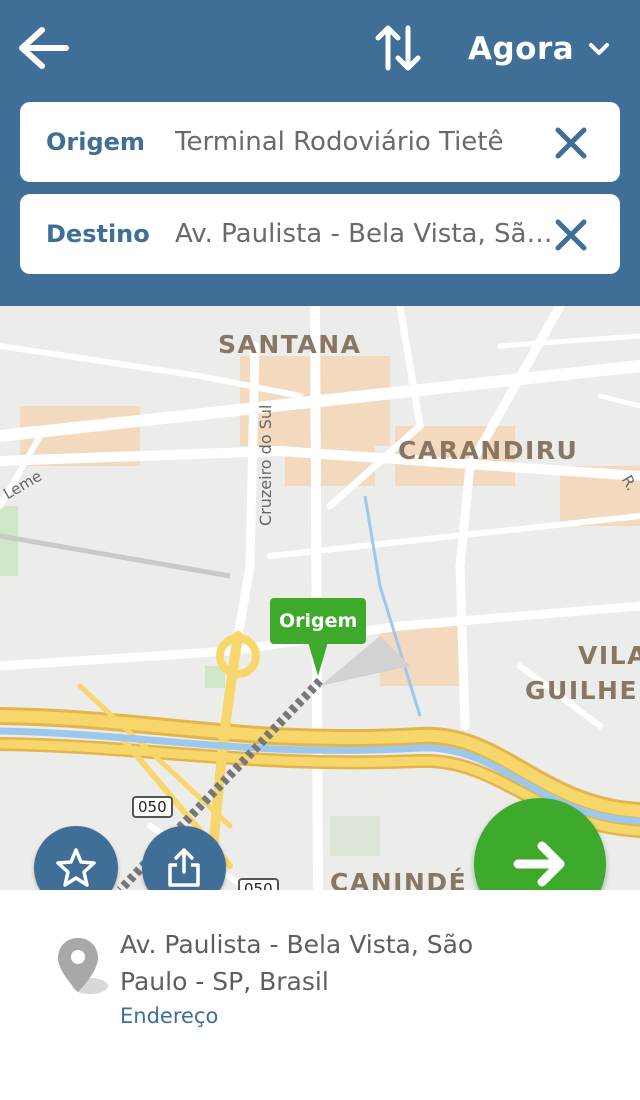 The height and width of the screenshot is (1100, 640). I want to click on origin-input: Terminal Rodoviário Tietê, so click(365, 142).